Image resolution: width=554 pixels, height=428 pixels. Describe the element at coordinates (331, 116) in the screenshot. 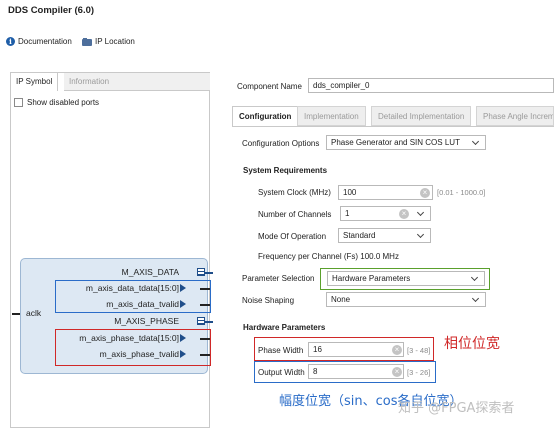

I see `tab-implementation: Implementation` at that location.